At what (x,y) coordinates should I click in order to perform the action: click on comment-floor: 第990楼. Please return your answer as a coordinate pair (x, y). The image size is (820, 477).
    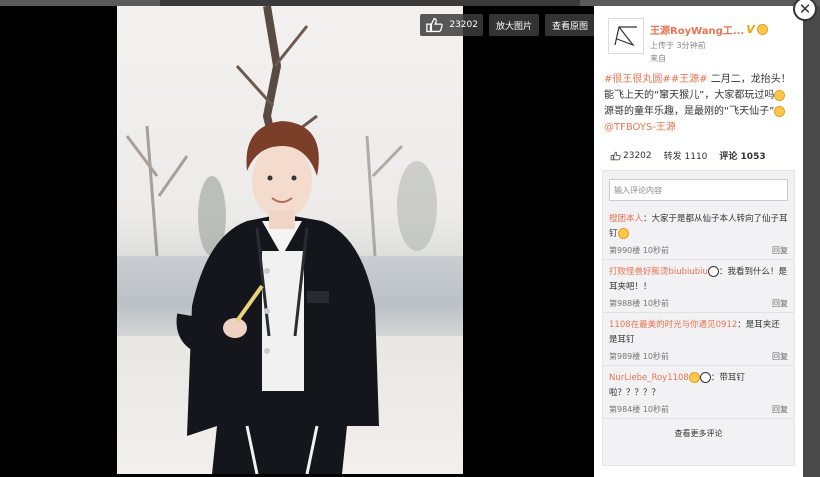
    Looking at the image, I should click on (625, 250).